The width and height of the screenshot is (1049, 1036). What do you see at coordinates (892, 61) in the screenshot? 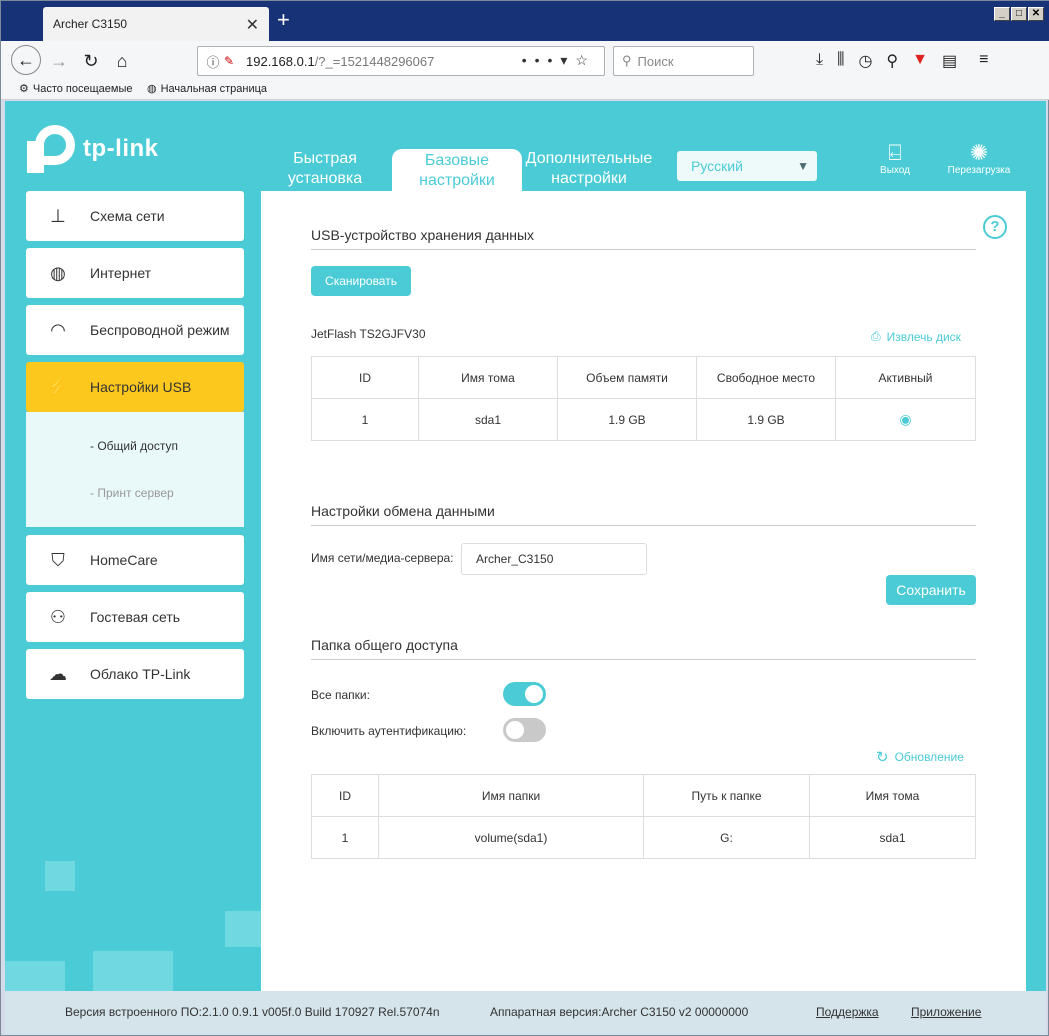
I see `zoom-icon: ⚲` at bounding box center [892, 61].